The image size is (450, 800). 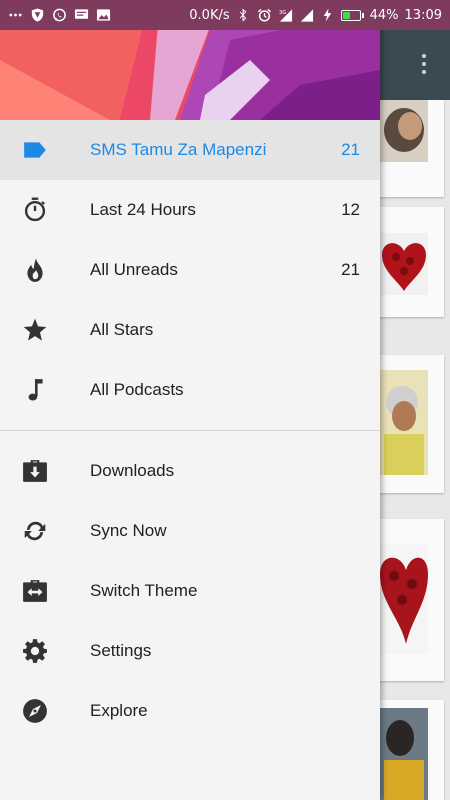 I want to click on drawer-item-all-unreads: All Unreads 21, so click(x=190, y=270).